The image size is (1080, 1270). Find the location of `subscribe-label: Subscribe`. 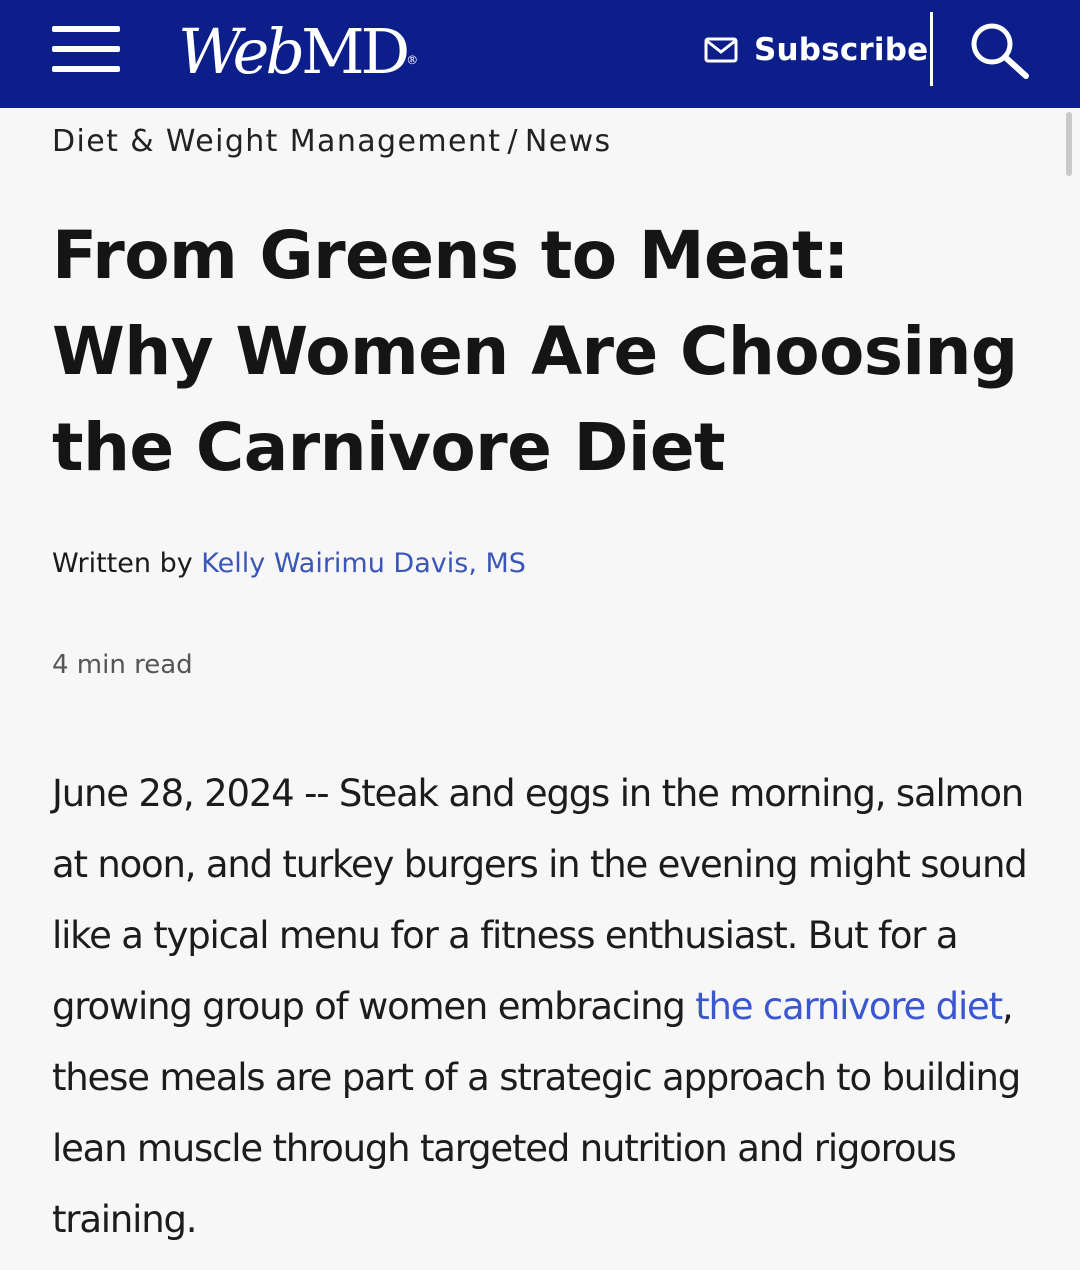

subscribe-label: Subscribe is located at coordinates (841, 50).